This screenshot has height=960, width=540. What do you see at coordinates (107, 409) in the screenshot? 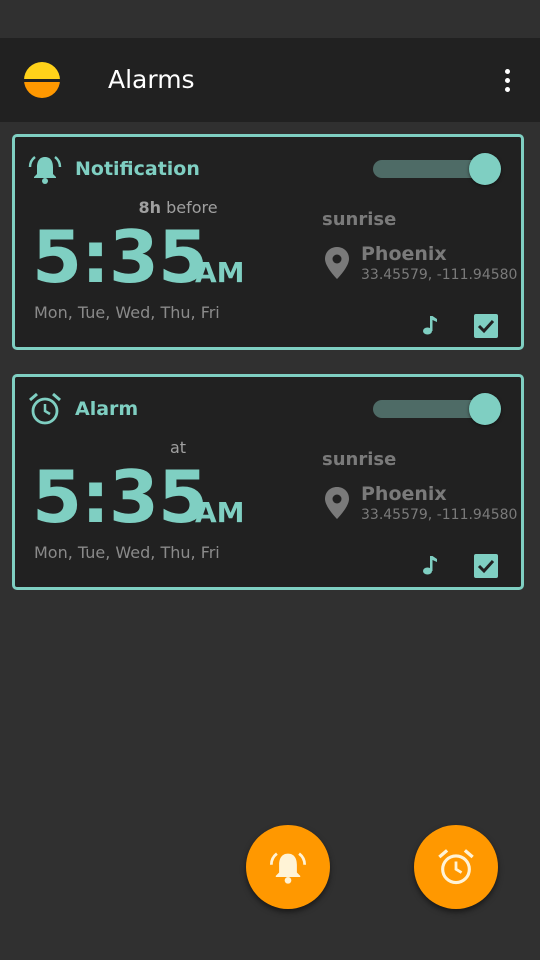
I see `card-type-label: Alarm` at bounding box center [107, 409].